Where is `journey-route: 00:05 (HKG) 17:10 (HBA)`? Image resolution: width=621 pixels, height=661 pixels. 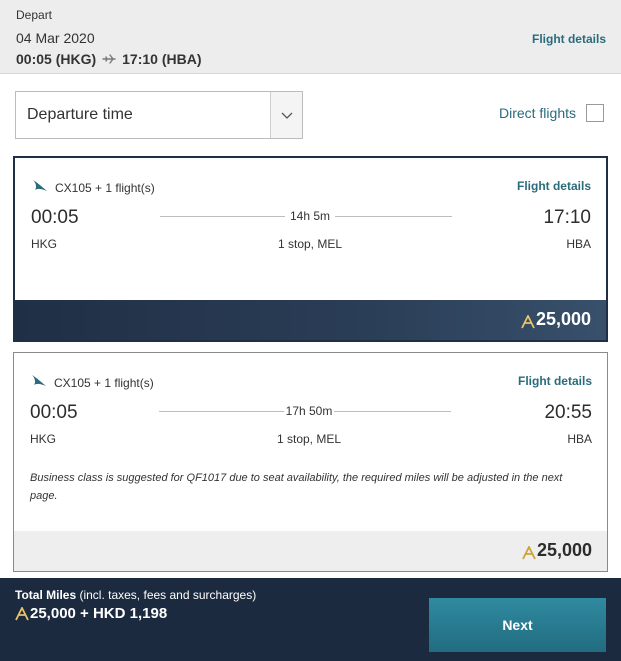 journey-route: 00:05 (HKG) 17:10 (HBA) is located at coordinates (109, 59).